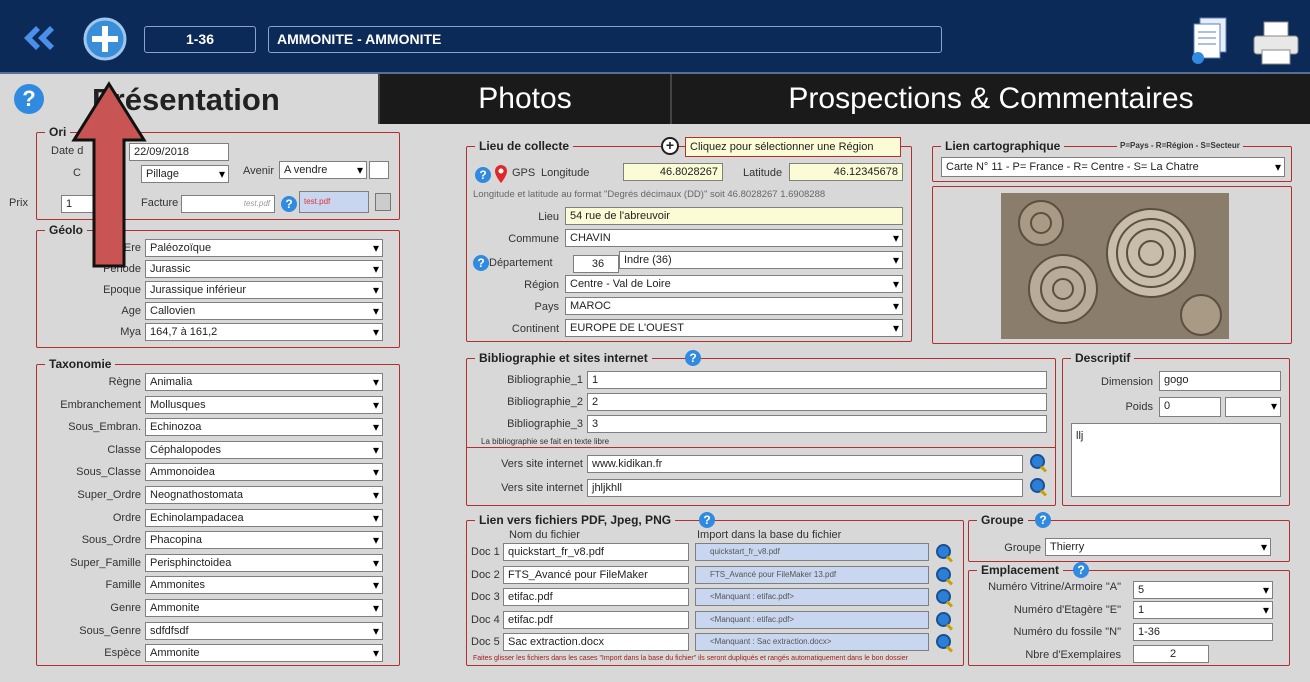 The width and height of the screenshot is (1310, 682). Describe the element at coordinates (734, 328) in the screenshot. I see `continent-select: EUROPE DE L'OUEST` at that location.